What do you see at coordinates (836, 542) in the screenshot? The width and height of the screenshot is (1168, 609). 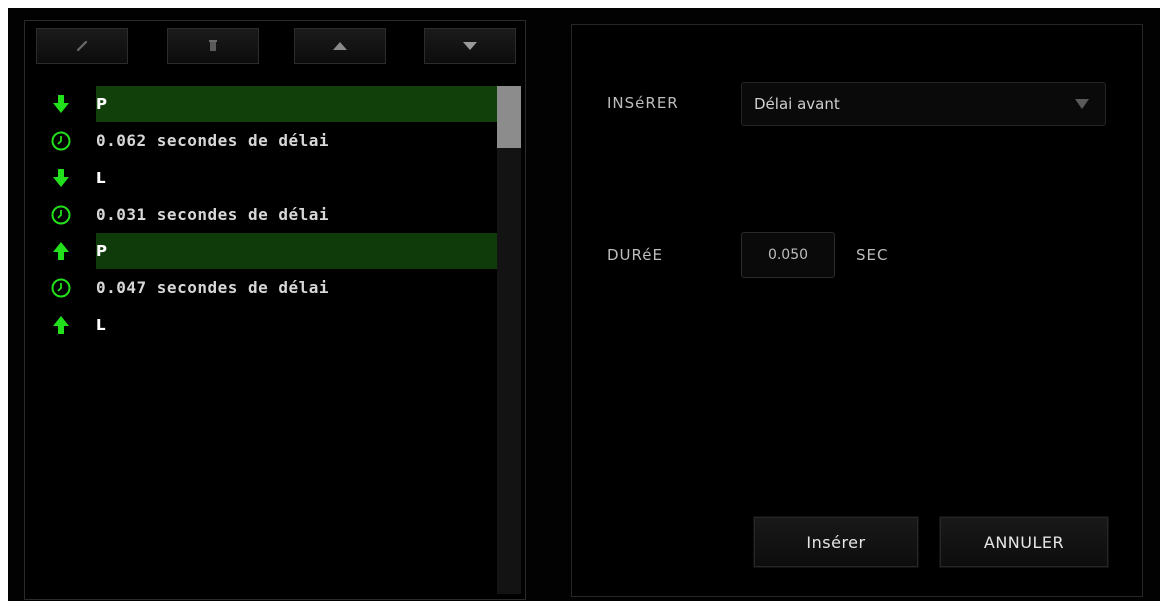 I see `insert-button: Insérer` at bounding box center [836, 542].